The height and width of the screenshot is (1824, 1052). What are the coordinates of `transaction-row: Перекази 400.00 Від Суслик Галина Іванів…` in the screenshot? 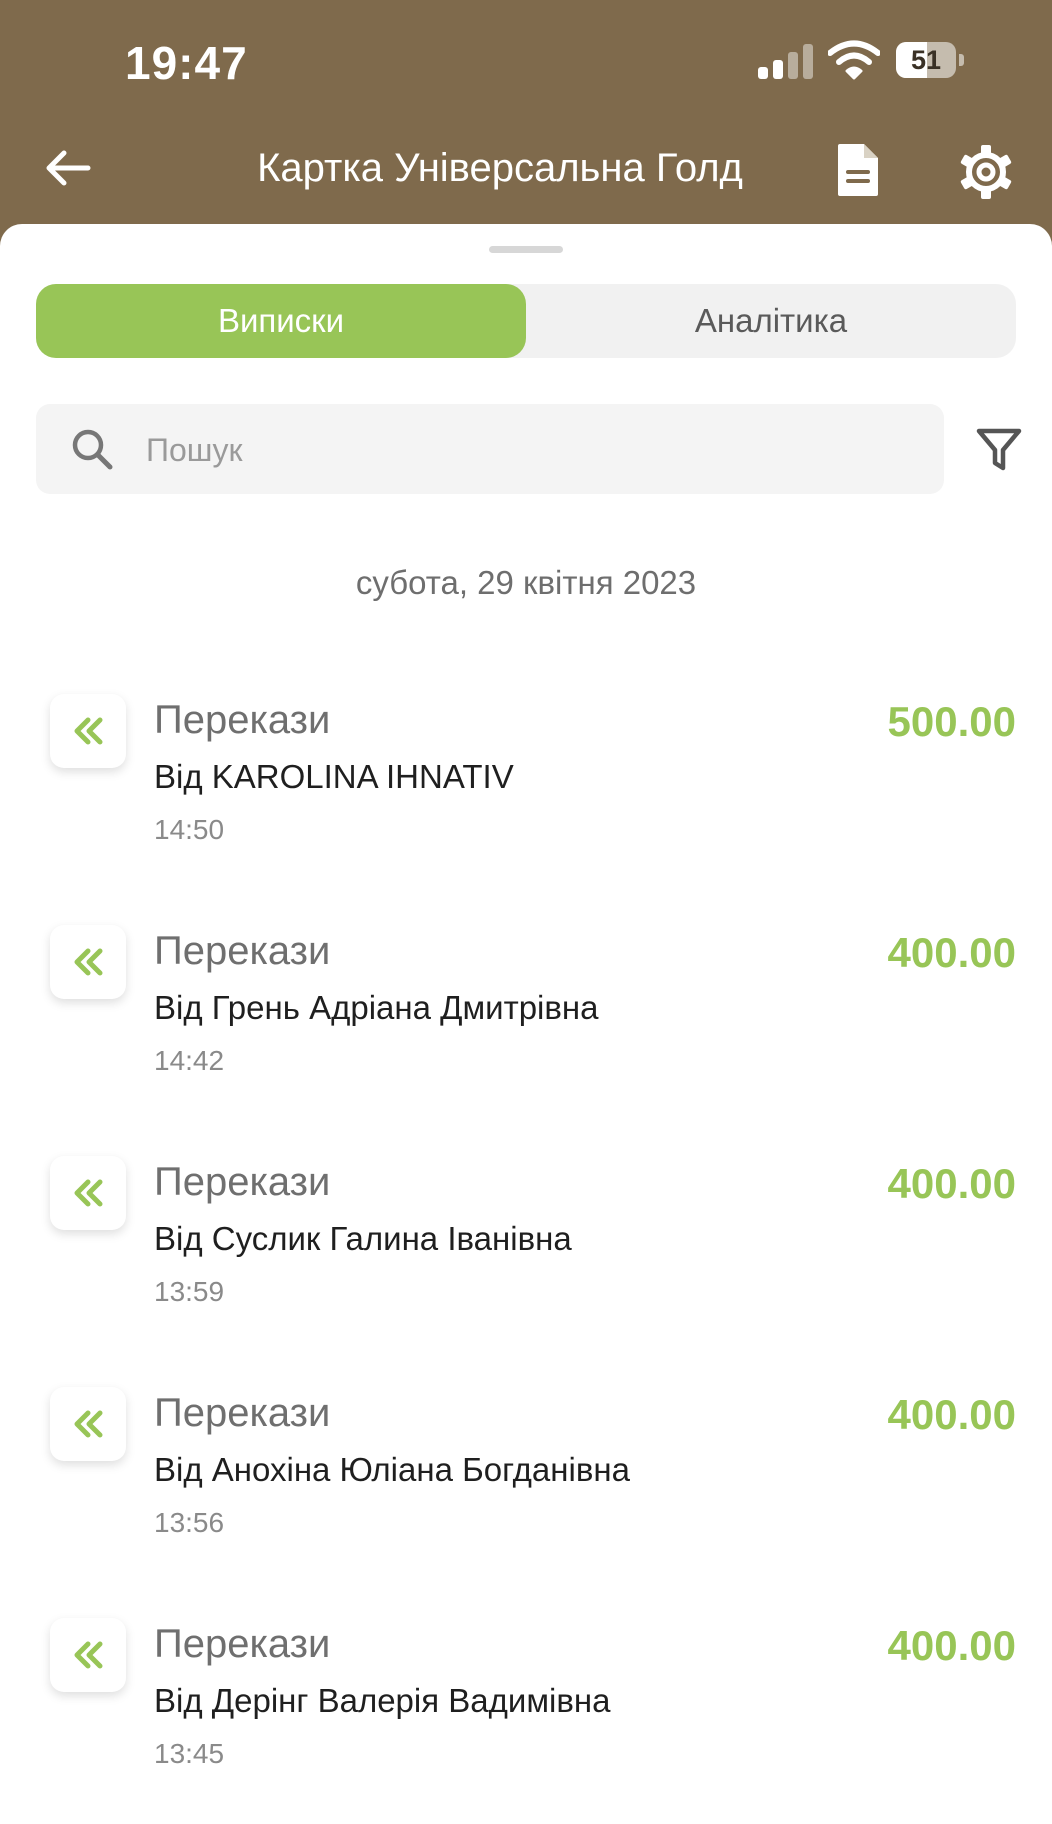 It's located at (526, 1236).